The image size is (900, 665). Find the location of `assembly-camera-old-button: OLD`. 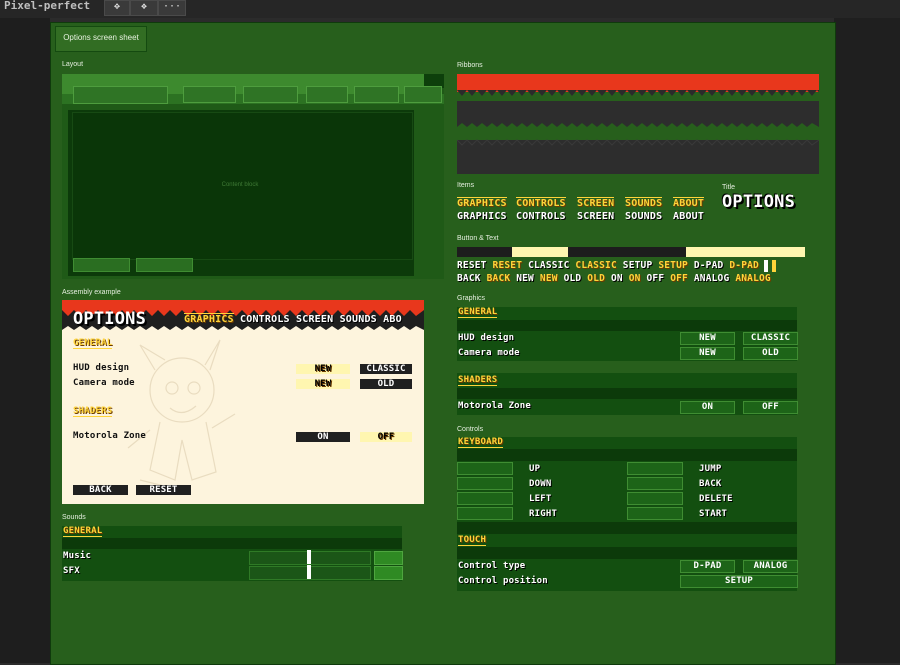

assembly-camera-old-button: OLD is located at coordinates (386, 384).